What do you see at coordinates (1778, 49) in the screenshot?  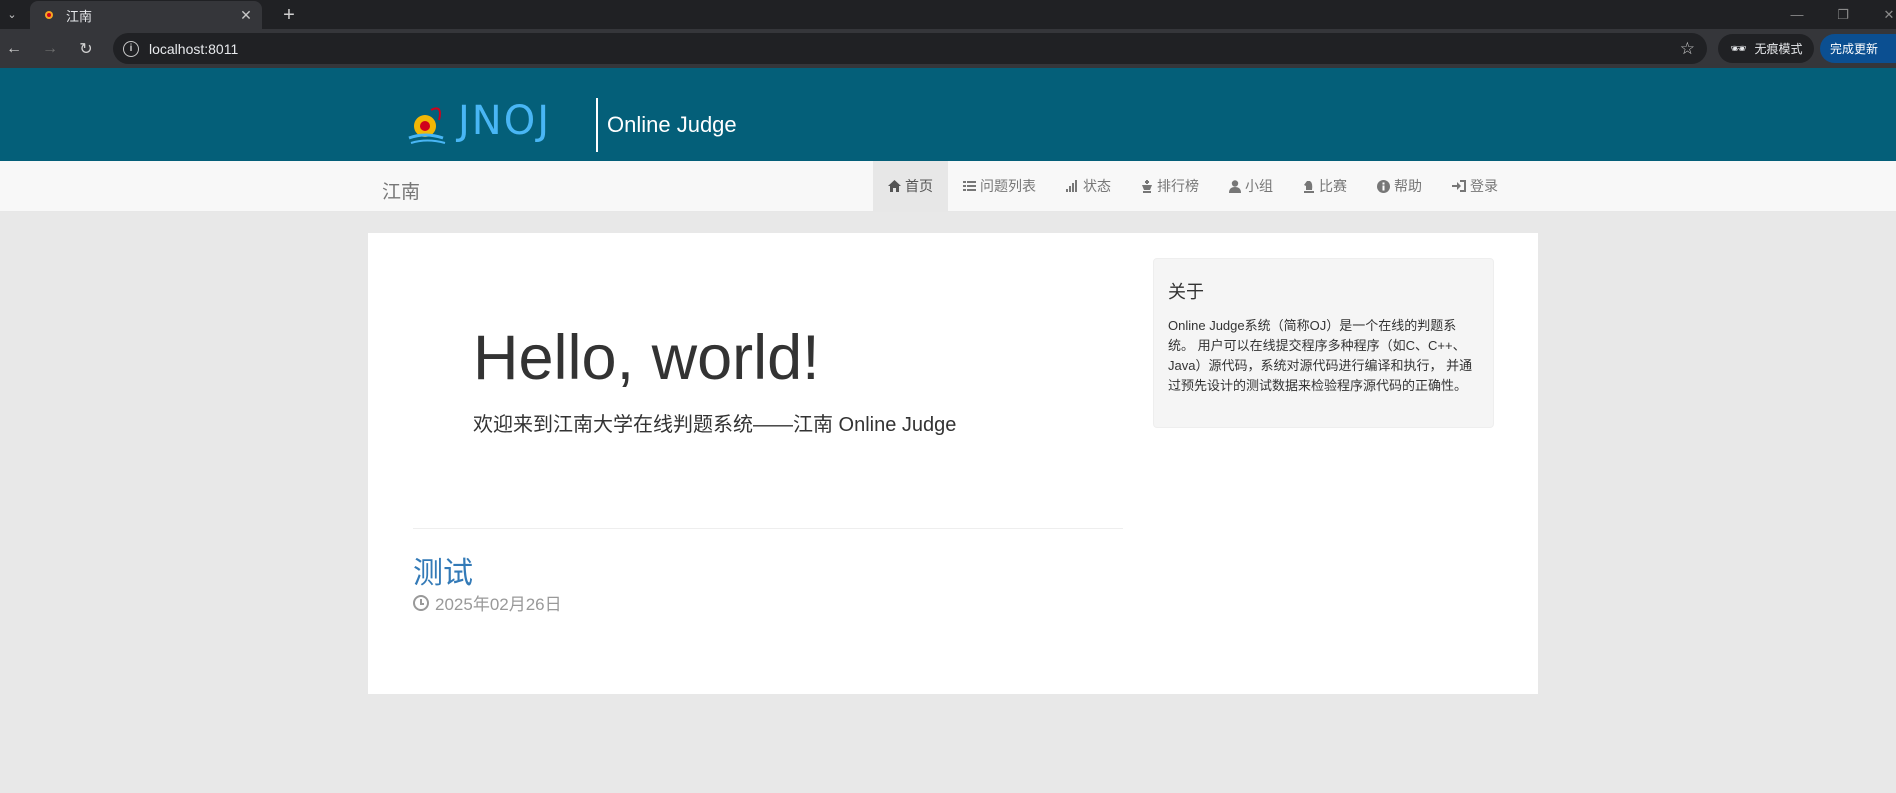 I see `incognito-label: 无痕模式` at bounding box center [1778, 49].